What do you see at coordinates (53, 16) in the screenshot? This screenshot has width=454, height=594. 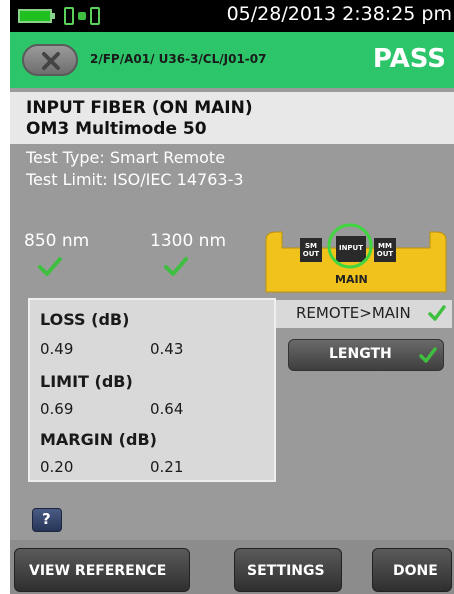 I see `battery-tip` at bounding box center [53, 16].